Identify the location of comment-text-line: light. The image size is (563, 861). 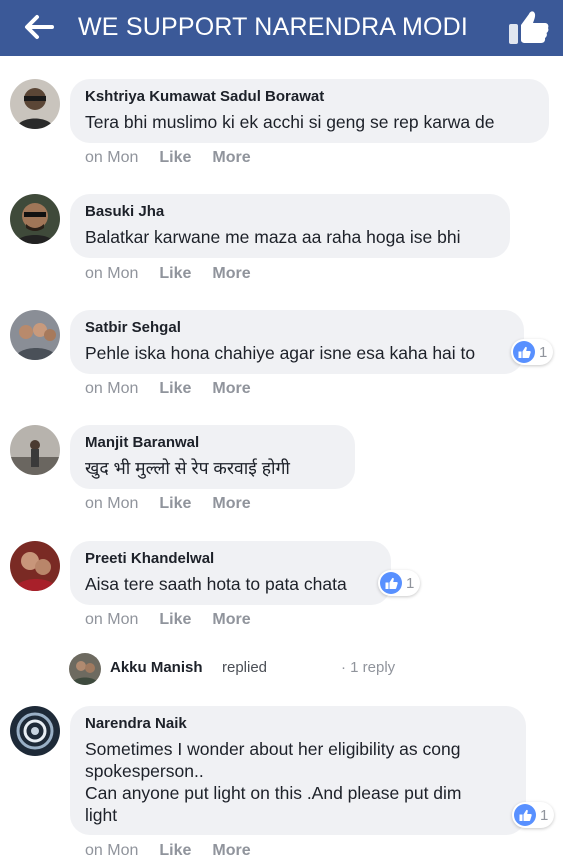
(101, 815).